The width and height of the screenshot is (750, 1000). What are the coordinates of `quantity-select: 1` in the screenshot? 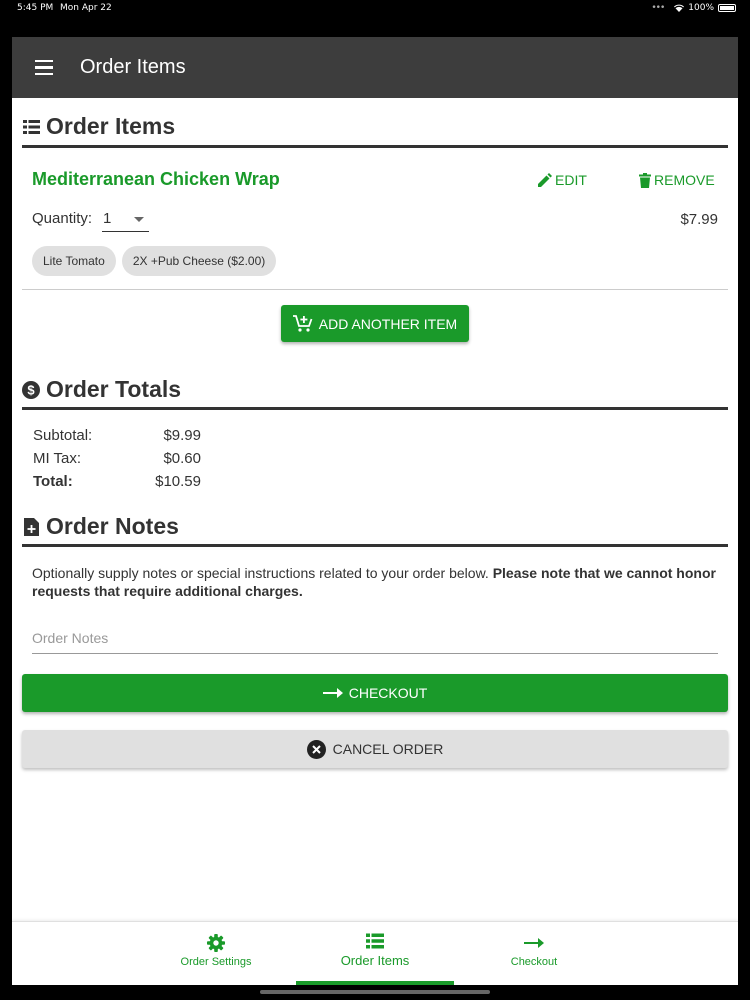 It's located at (125, 219).